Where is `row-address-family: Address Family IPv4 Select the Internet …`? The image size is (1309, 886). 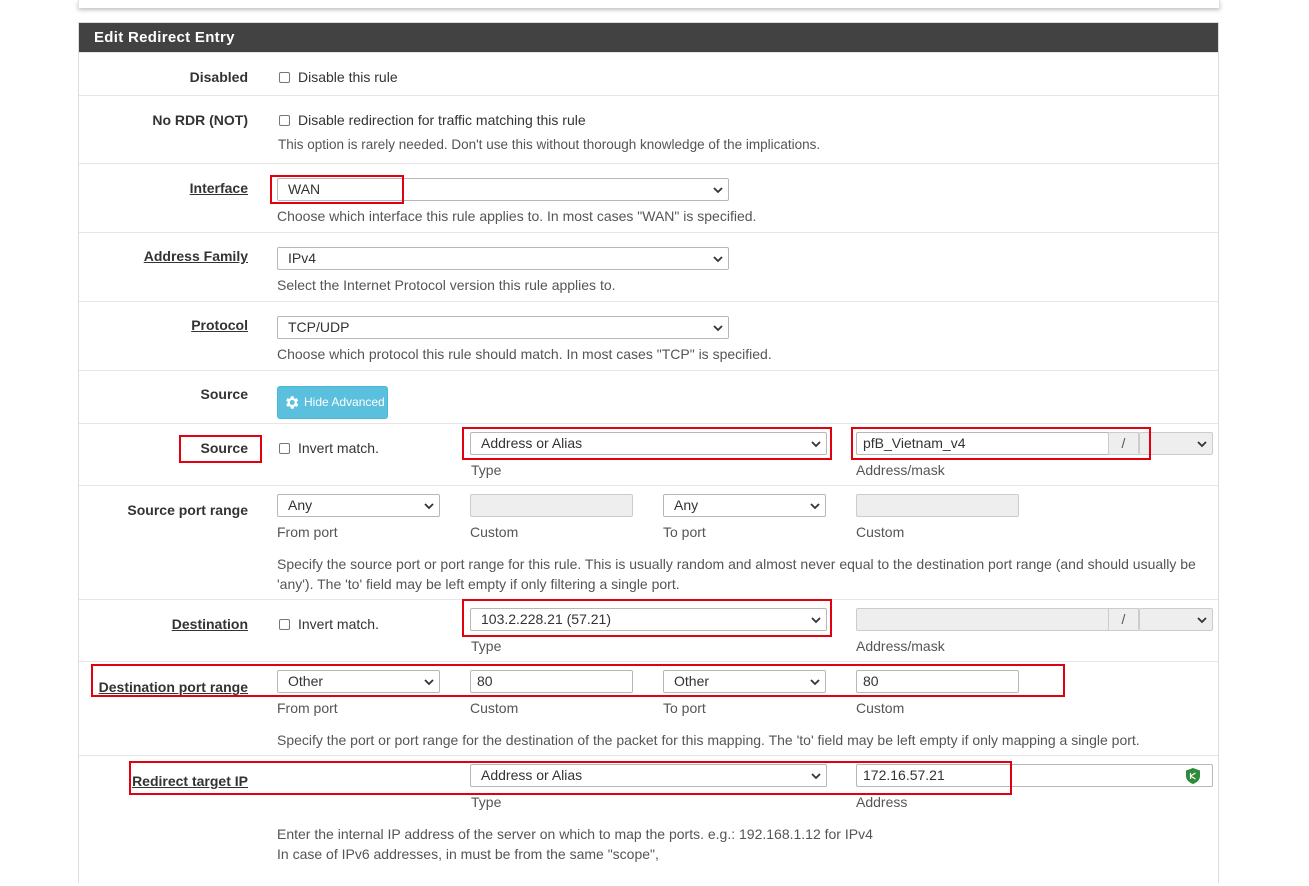
row-address-family: Address Family IPv4 Select the Internet … is located at coordinates (648, 267).